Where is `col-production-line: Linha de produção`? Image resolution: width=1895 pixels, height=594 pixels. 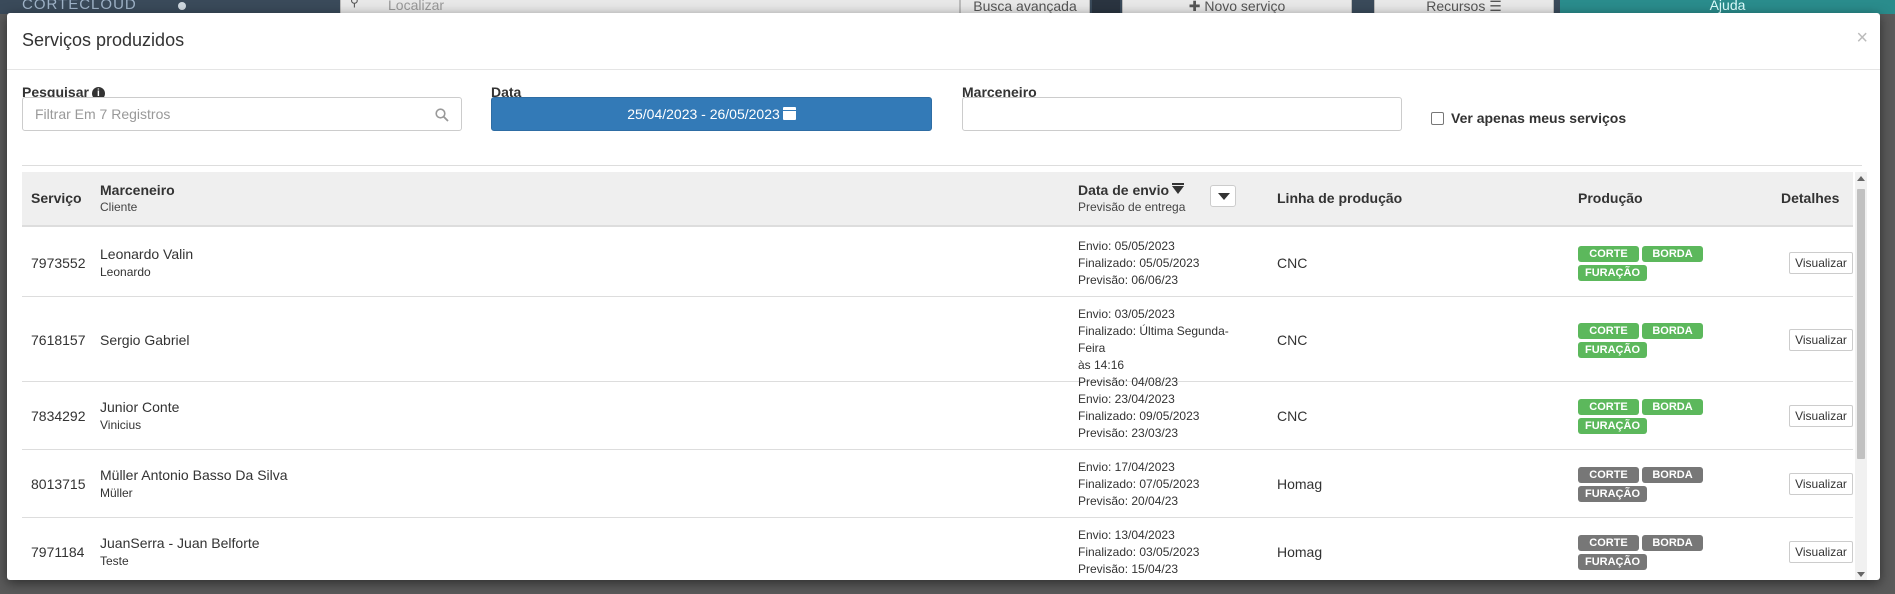
col-production-line: Linha de produção is located at coordinates (1339, 198).